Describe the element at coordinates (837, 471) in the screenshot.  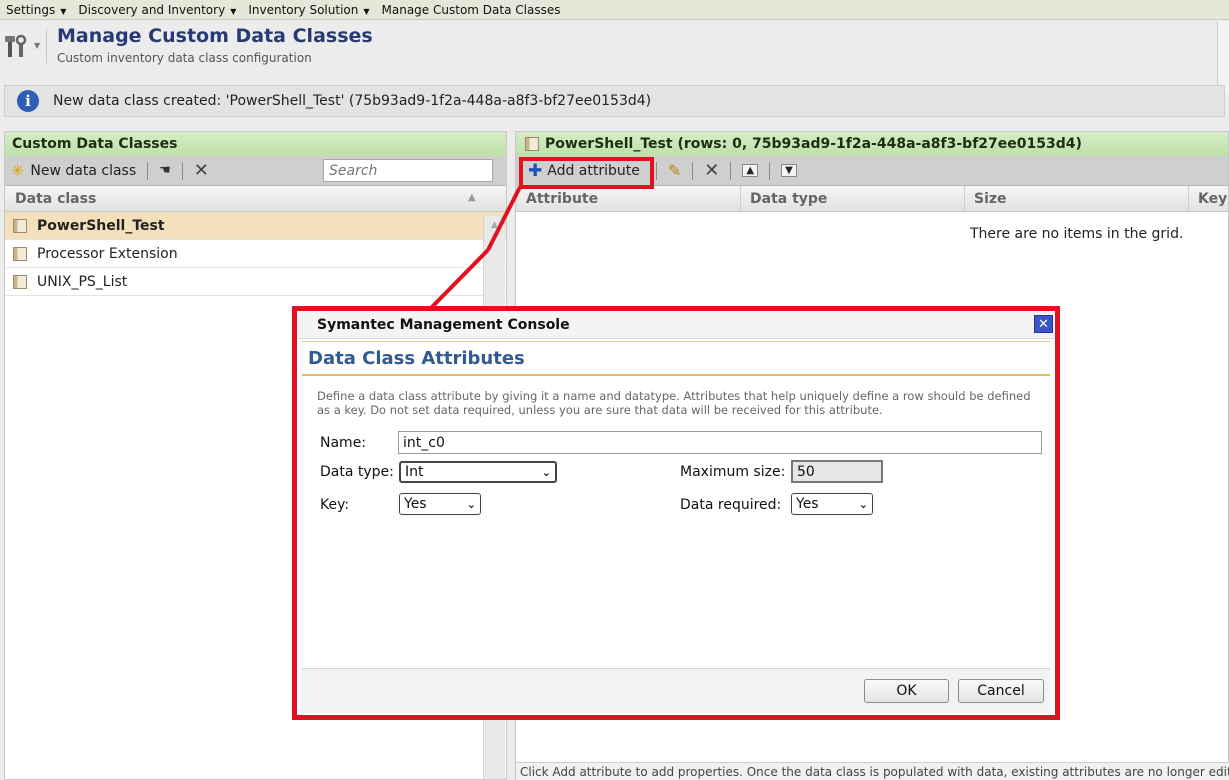
I see `maximum-size-field` at that location.